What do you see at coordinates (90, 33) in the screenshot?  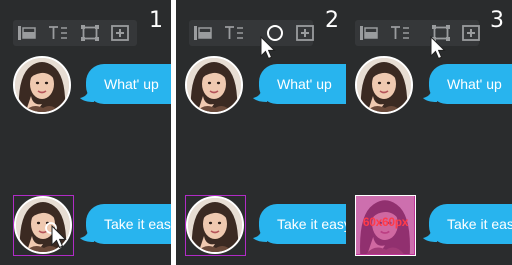 I see `square-frame-icon` at bounding box center [90, 33].